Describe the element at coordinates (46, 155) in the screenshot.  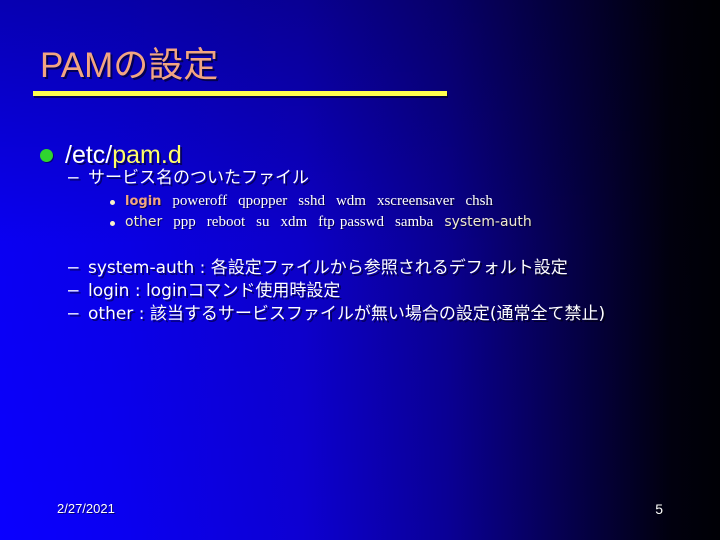
I see `bullet-disc-icon` at that location.